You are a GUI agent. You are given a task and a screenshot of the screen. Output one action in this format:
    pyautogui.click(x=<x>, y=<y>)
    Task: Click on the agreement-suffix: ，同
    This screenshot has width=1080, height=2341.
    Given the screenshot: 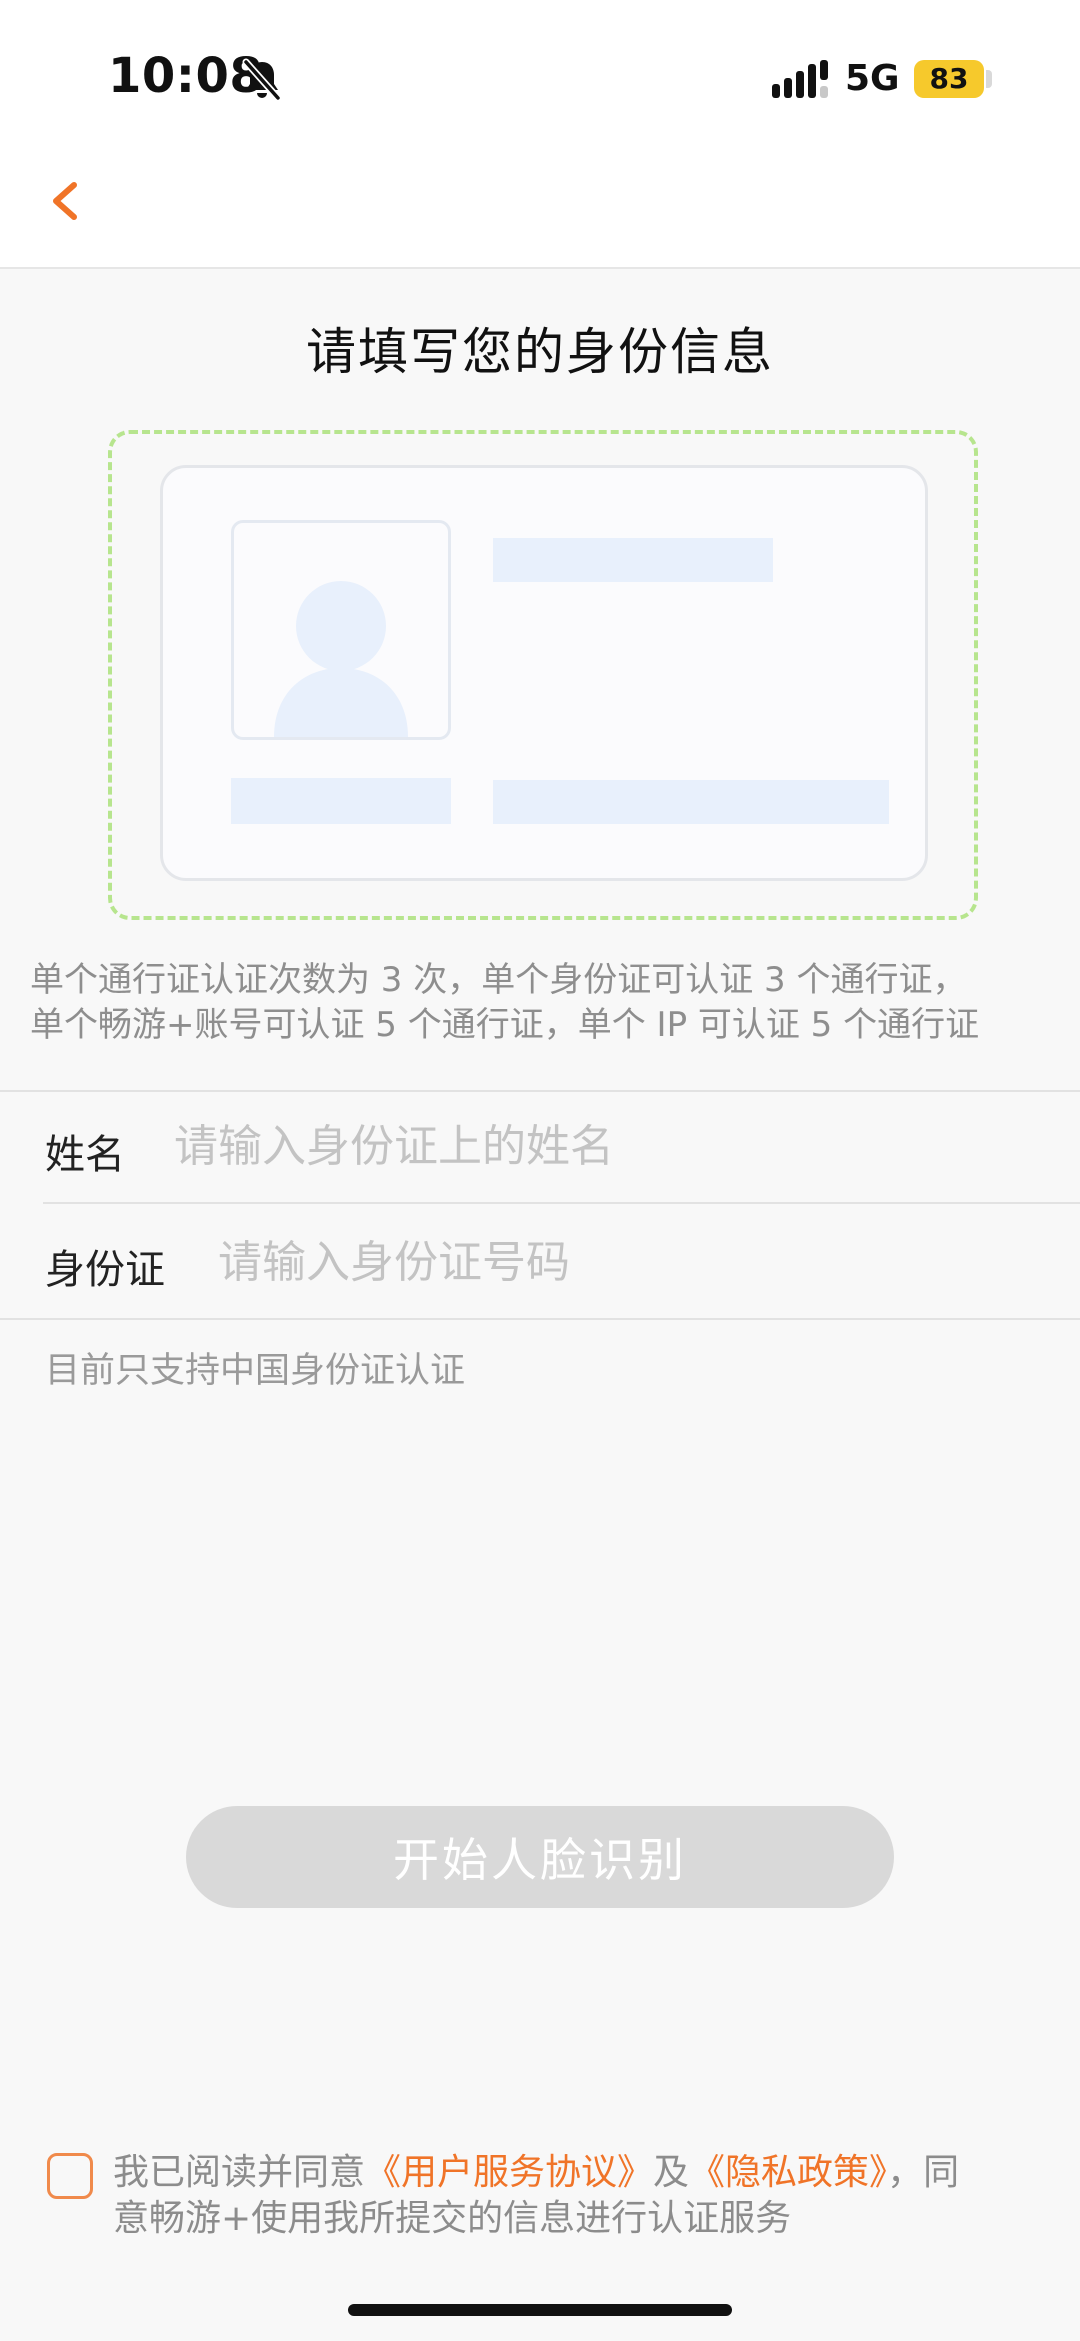 What is the action you would take?
    pyautogui.click(x=923, y=2172)
    